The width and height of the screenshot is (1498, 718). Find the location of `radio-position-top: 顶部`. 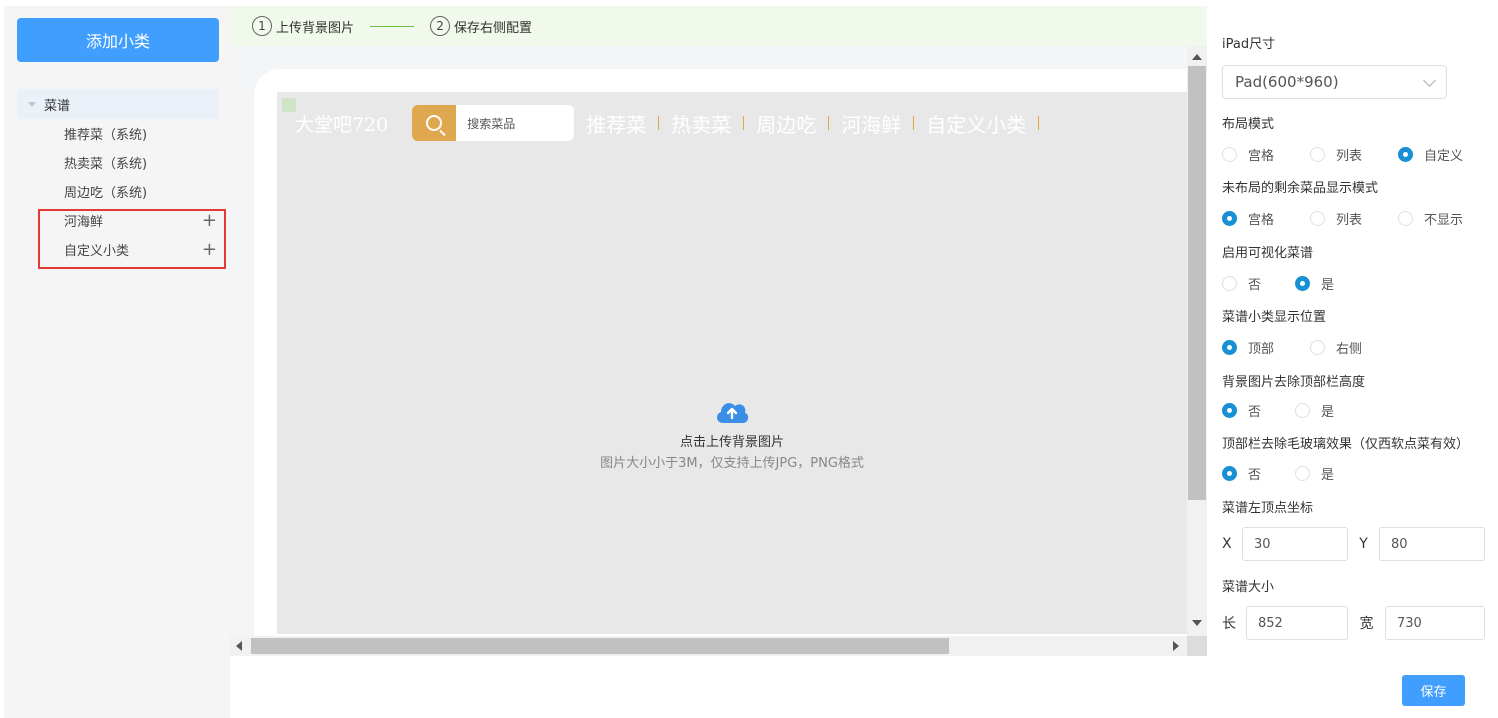

radio-position-top: 顶部 is located at coordinates (1266, 347).